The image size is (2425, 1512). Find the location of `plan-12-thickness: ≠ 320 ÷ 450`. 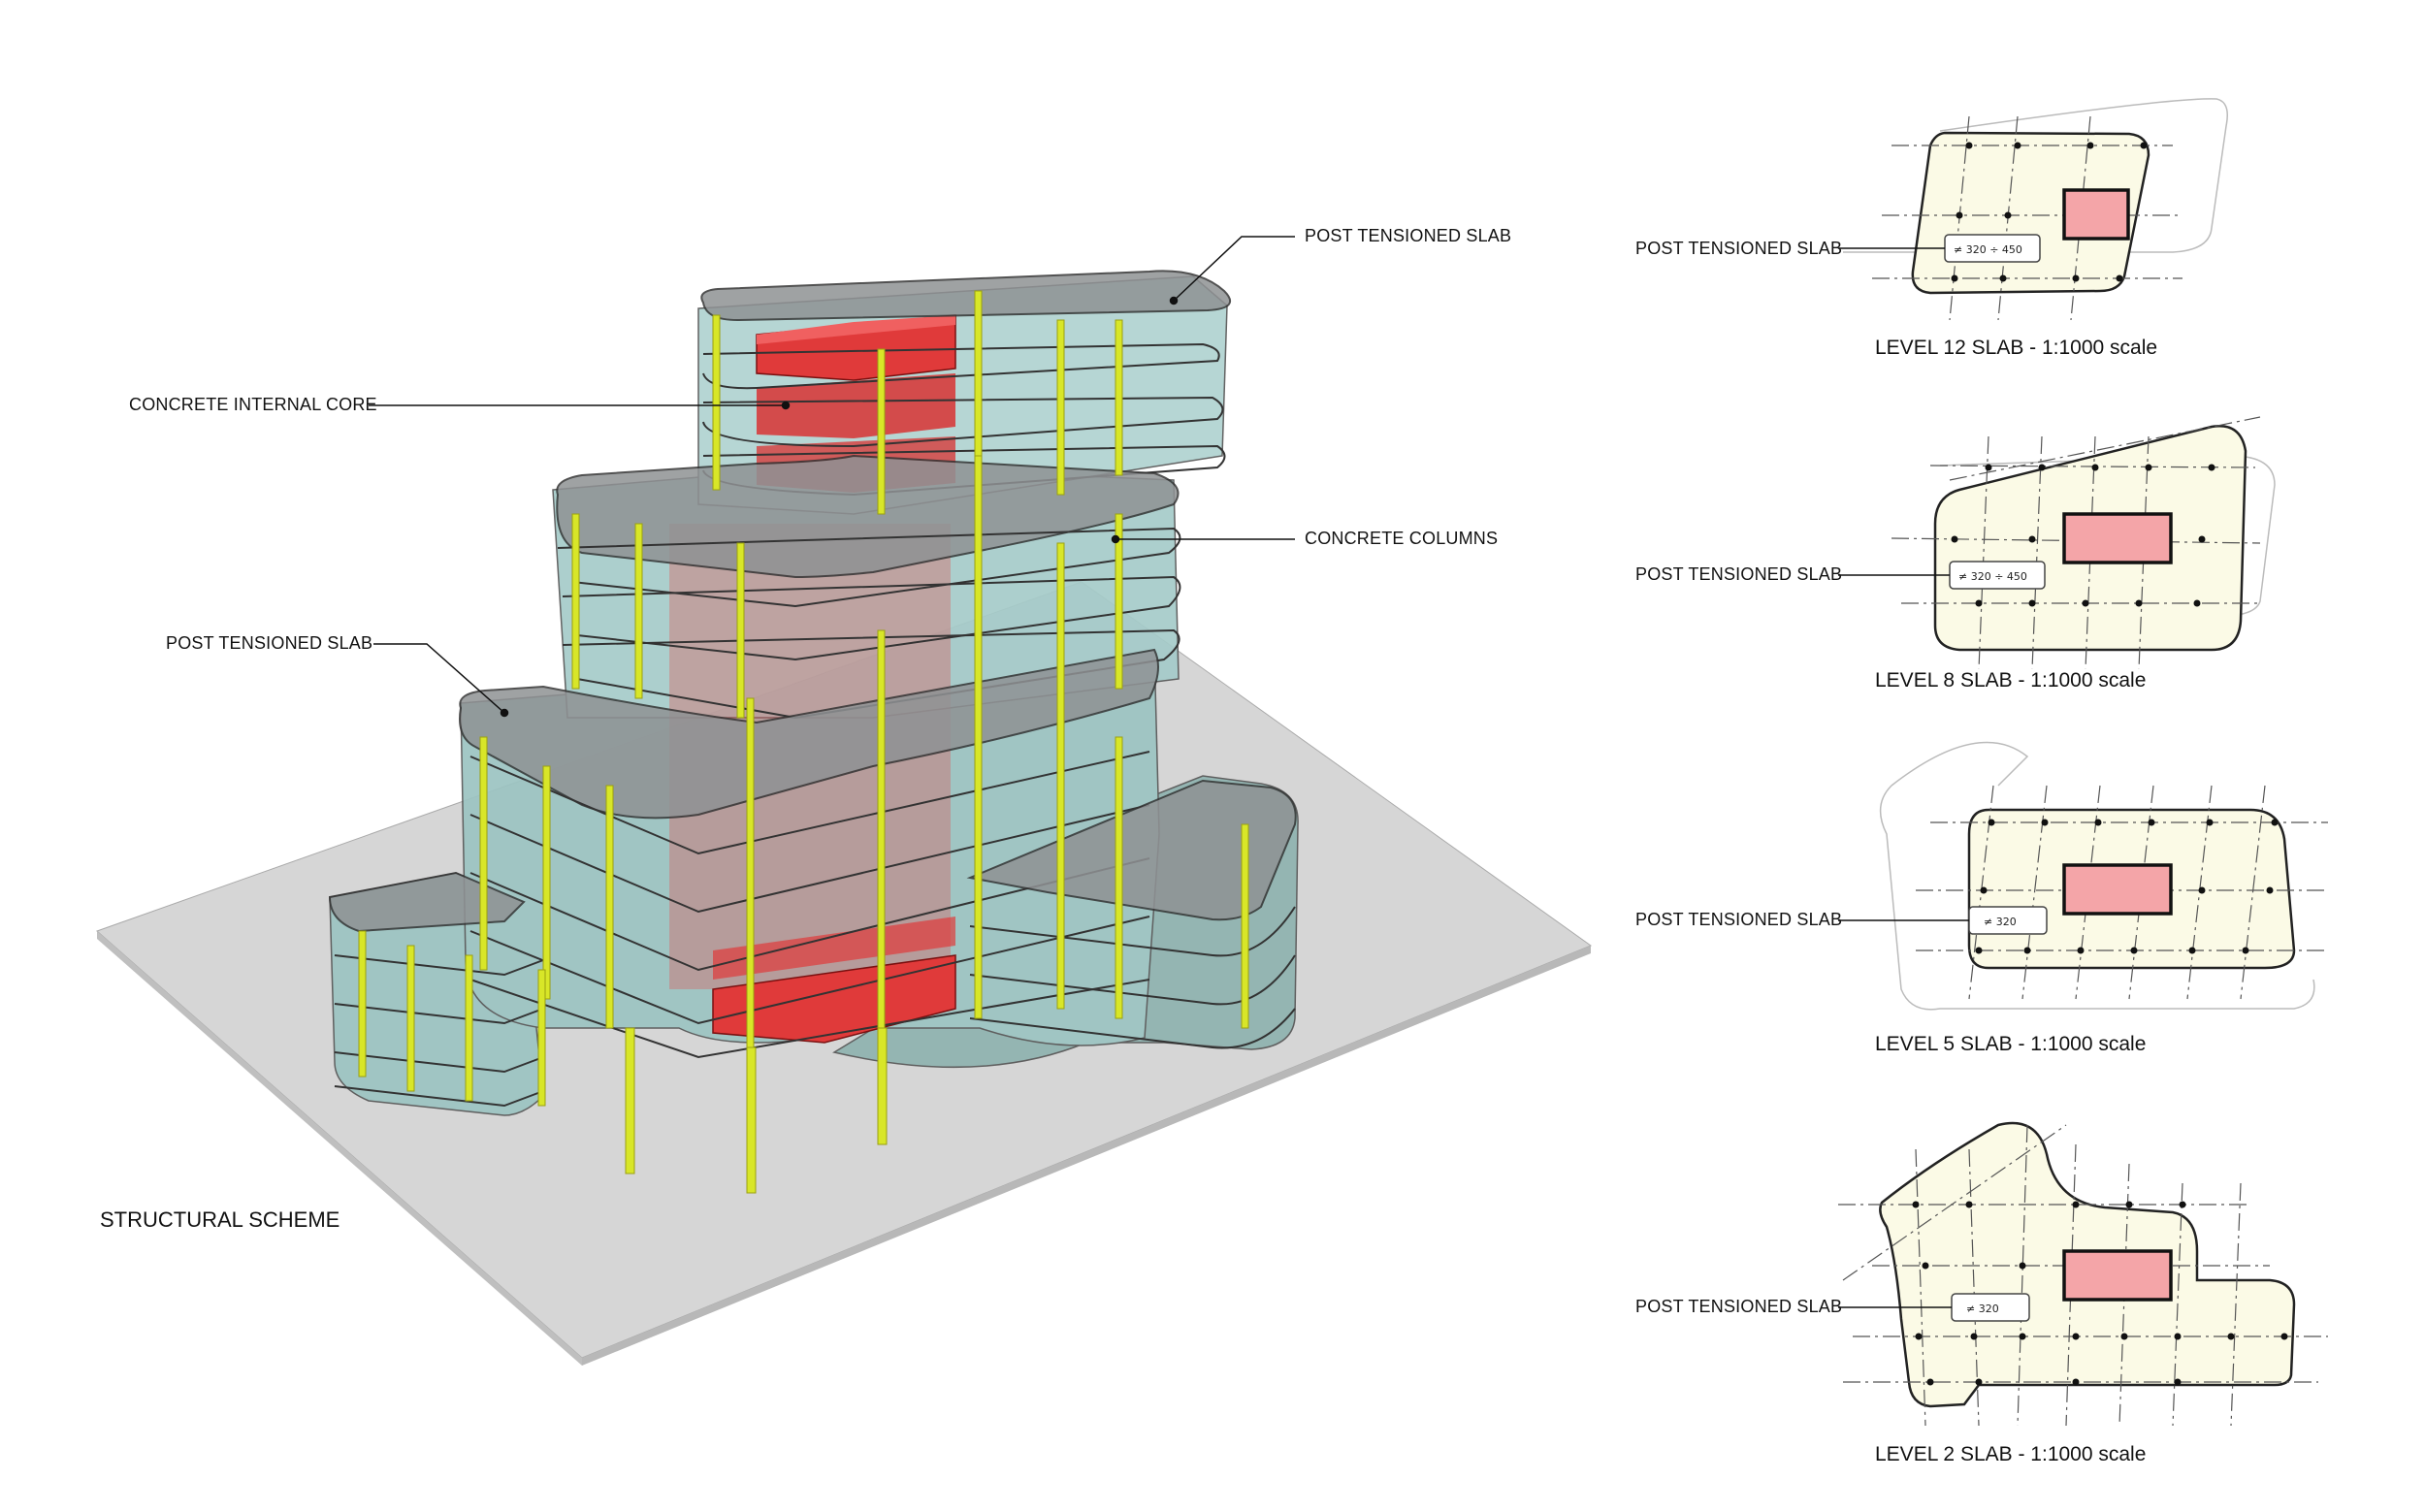

plan-12-thickness: ≠ 320 ÷ 450 is located at coordinates (1988, 249).